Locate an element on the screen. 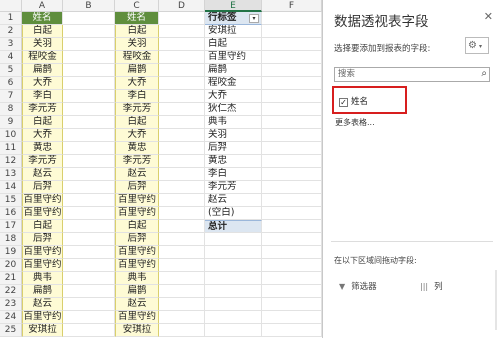 The width and height of the screenshot is (499, 338). pivot-row-item: 程咬金 is located at coordinates (233, 83).